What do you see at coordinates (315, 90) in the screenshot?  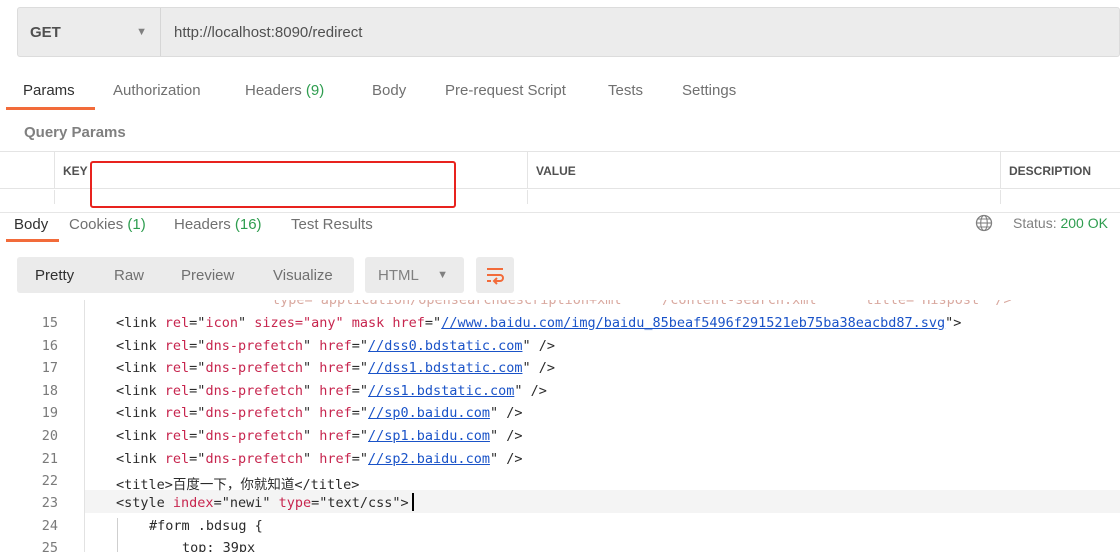 I see `headers-count: (9)` at bounding box center [315, 90].